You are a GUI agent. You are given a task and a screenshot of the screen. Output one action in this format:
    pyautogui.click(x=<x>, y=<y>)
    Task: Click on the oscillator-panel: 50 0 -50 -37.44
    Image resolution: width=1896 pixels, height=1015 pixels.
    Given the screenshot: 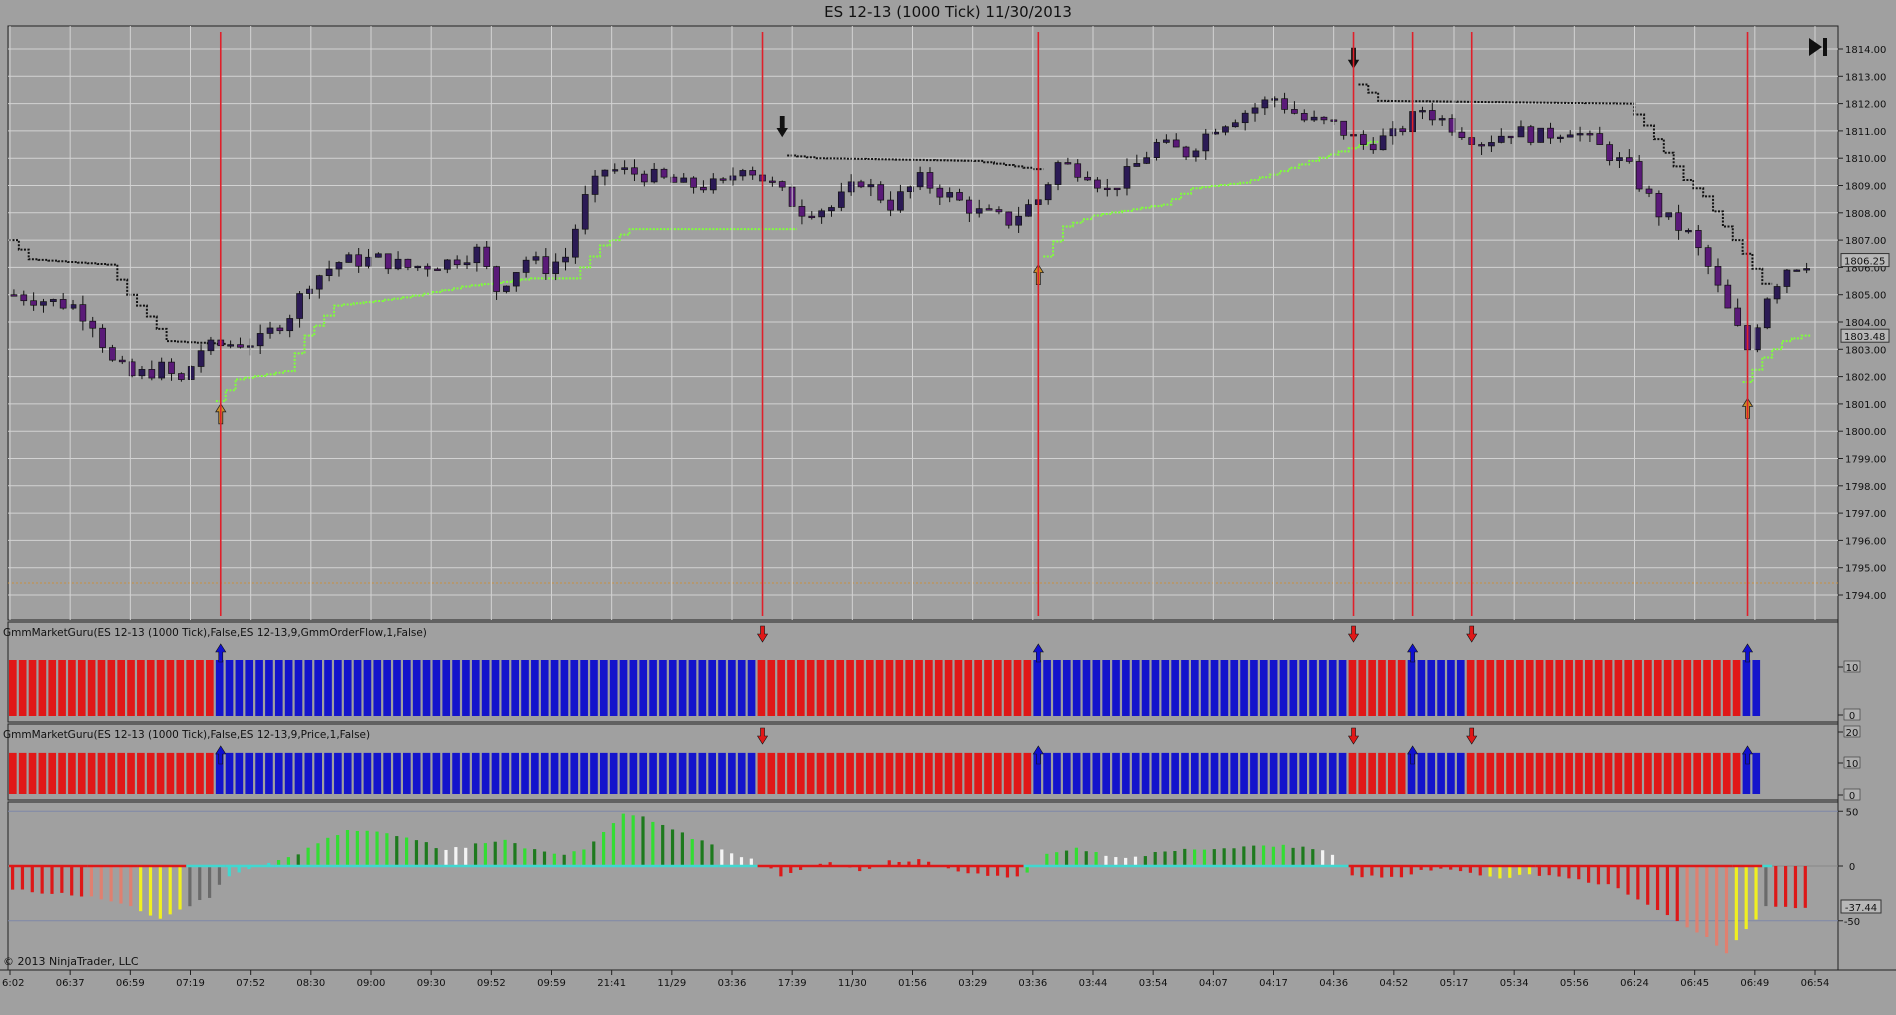 What is the action you would take?
    pyautogui.click(x=945, y=880)
    